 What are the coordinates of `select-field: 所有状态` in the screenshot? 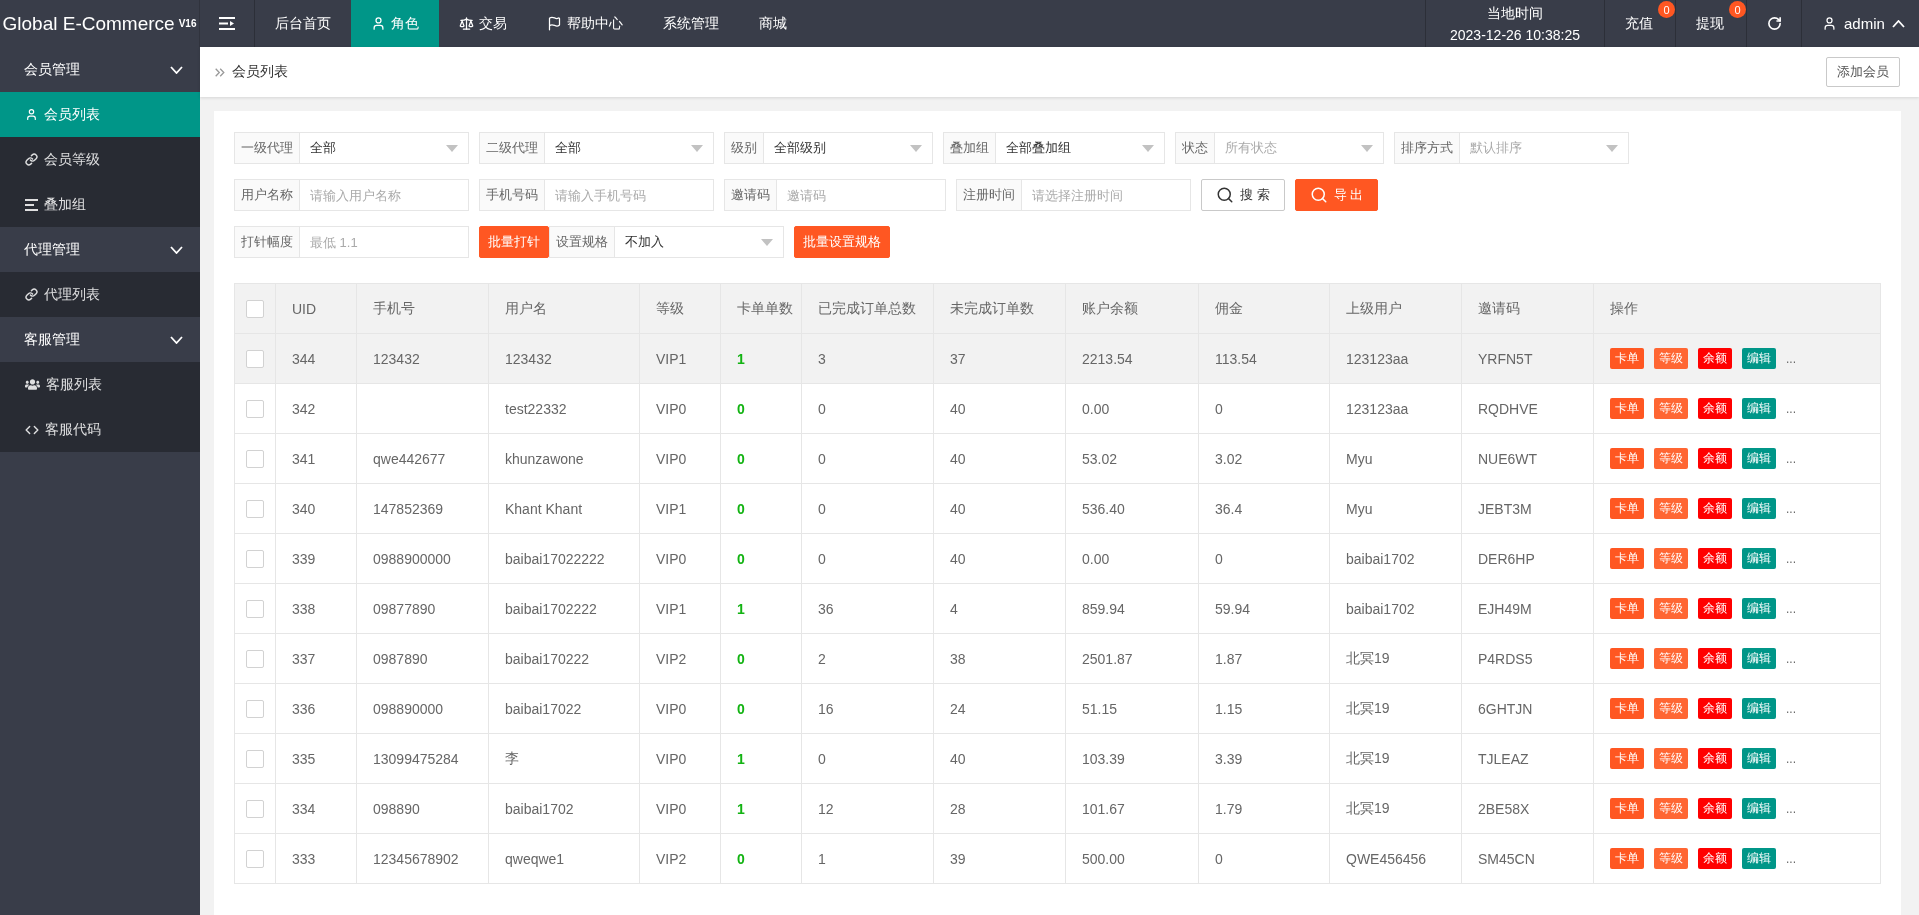 It's located at (1299, 148).